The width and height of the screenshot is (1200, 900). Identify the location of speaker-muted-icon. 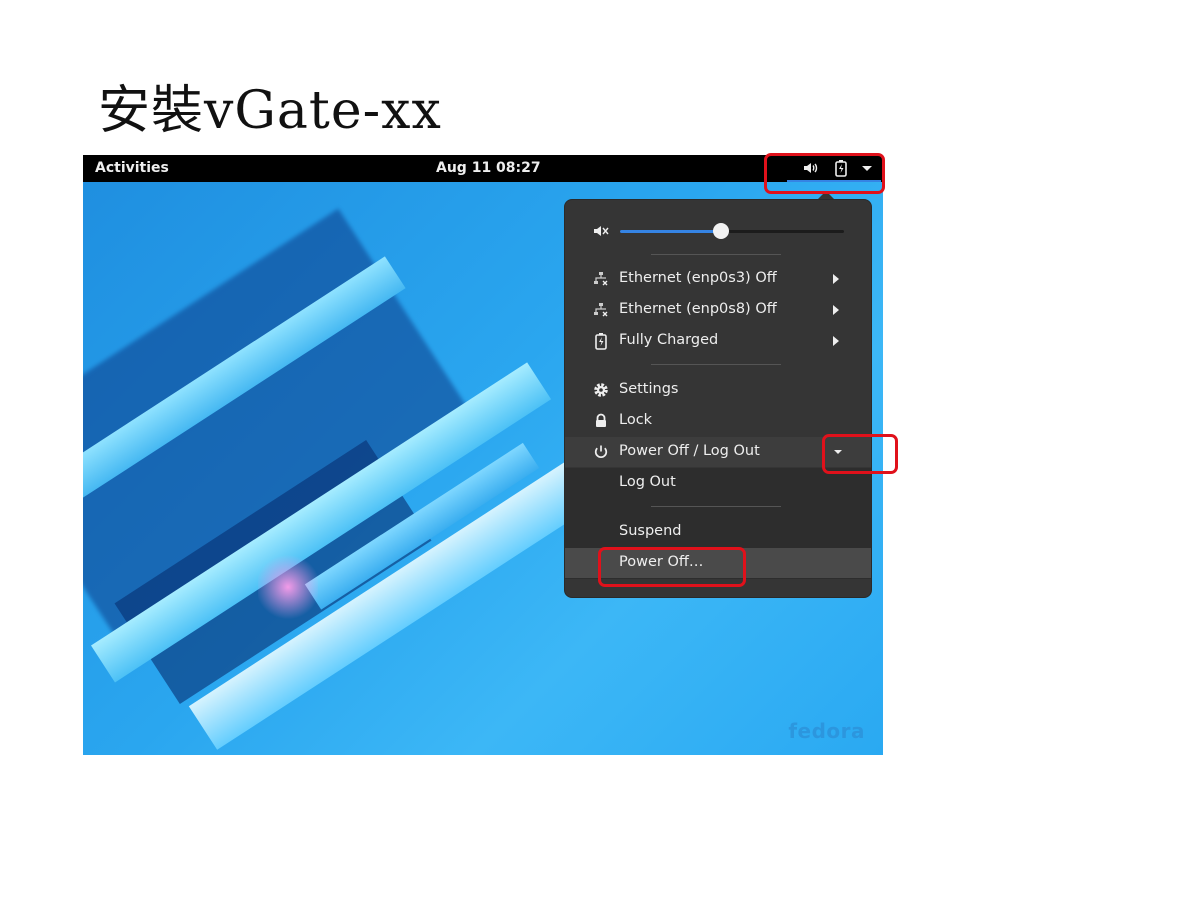
(601, 231).